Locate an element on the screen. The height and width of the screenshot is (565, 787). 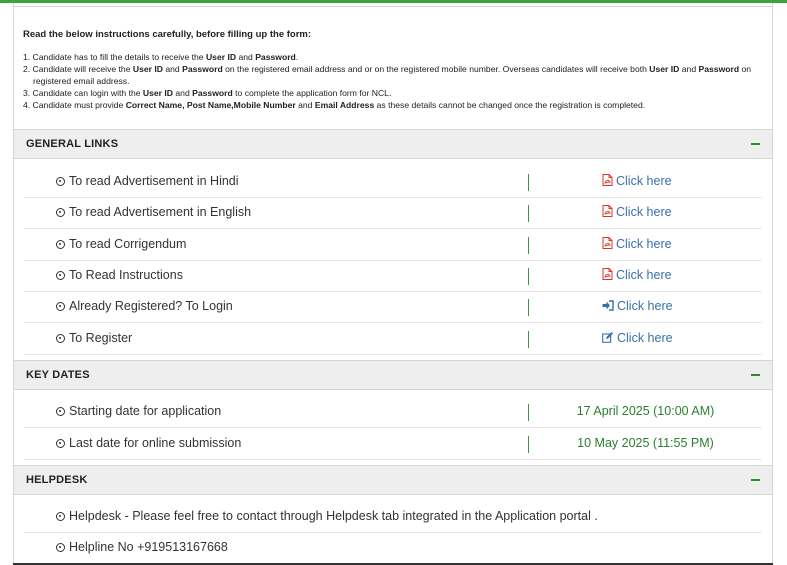
list-item: To read Advertisement in Hindi Click here is located at coordinates (393, 182).